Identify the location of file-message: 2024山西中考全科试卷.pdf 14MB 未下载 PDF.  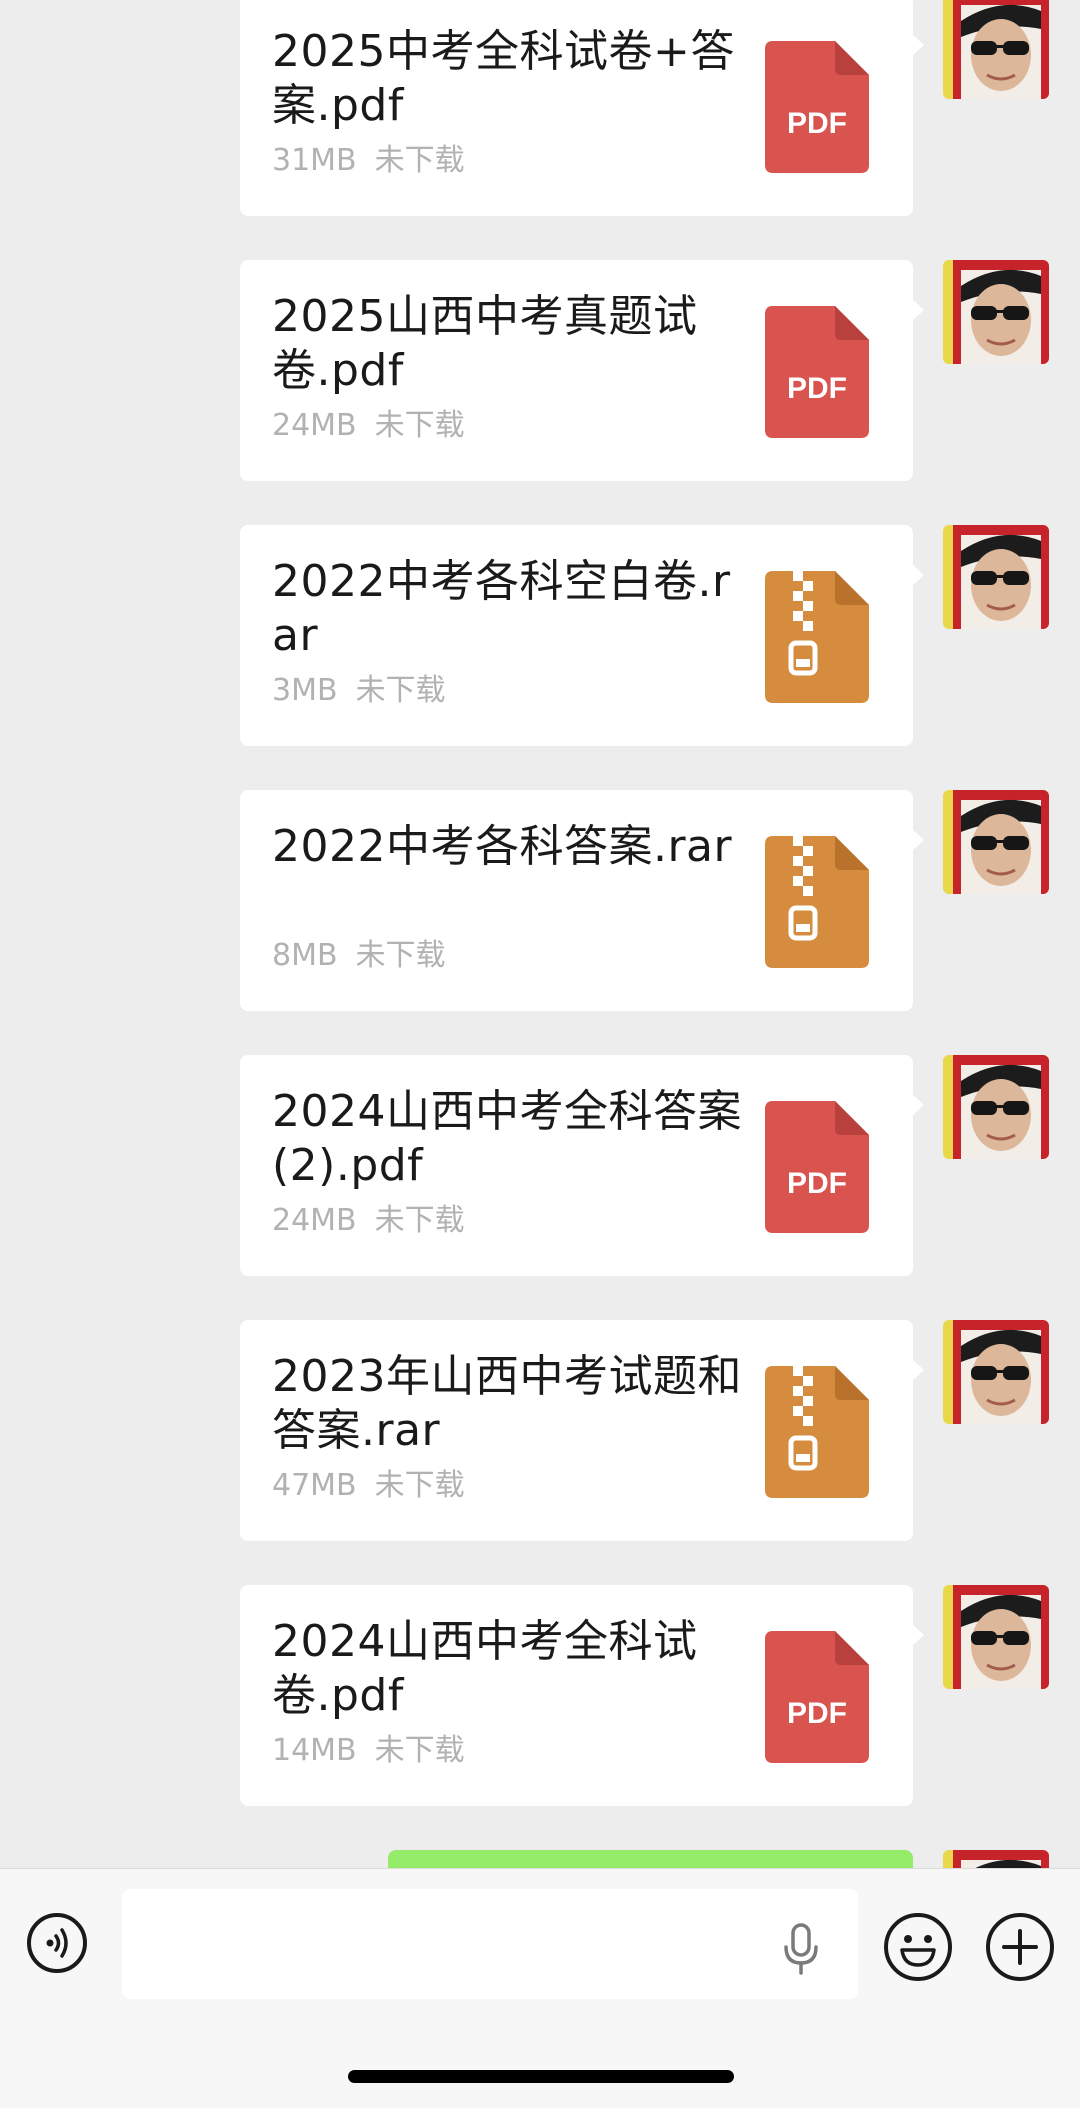
(540, 1695).